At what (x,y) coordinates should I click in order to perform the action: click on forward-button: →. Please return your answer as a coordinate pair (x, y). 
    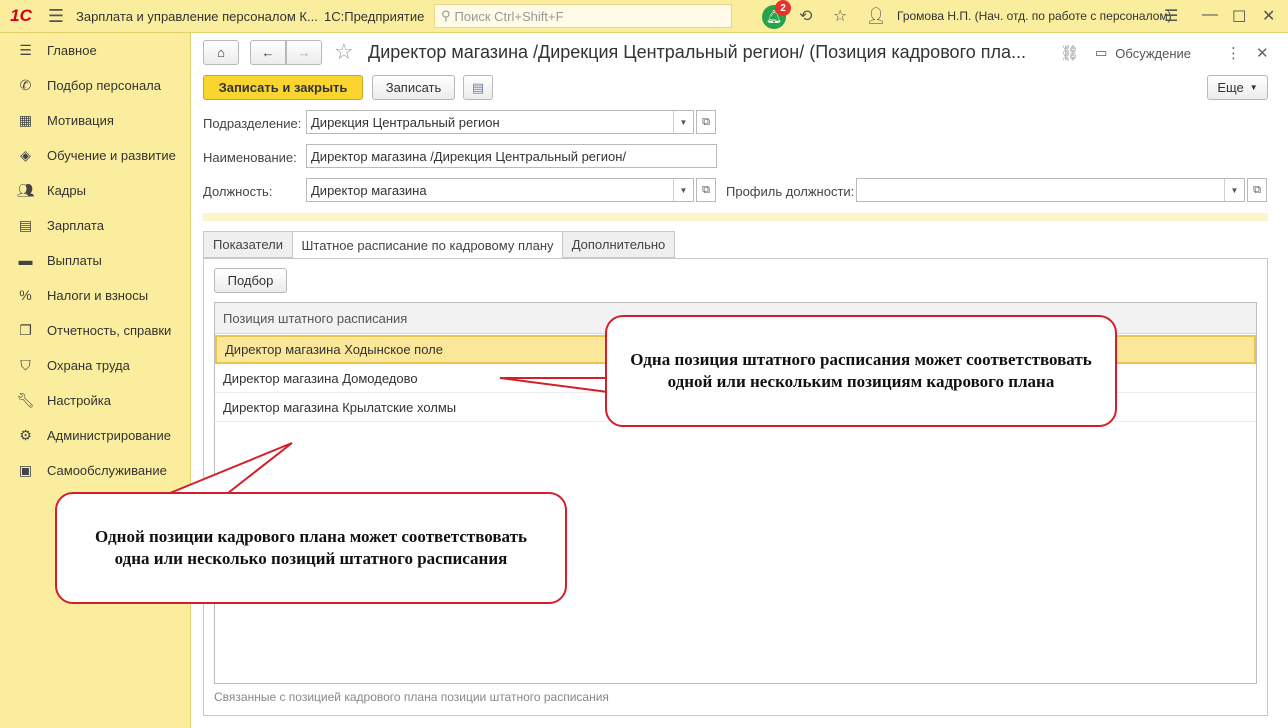
    Looking at the image, I should click on (304, 52).